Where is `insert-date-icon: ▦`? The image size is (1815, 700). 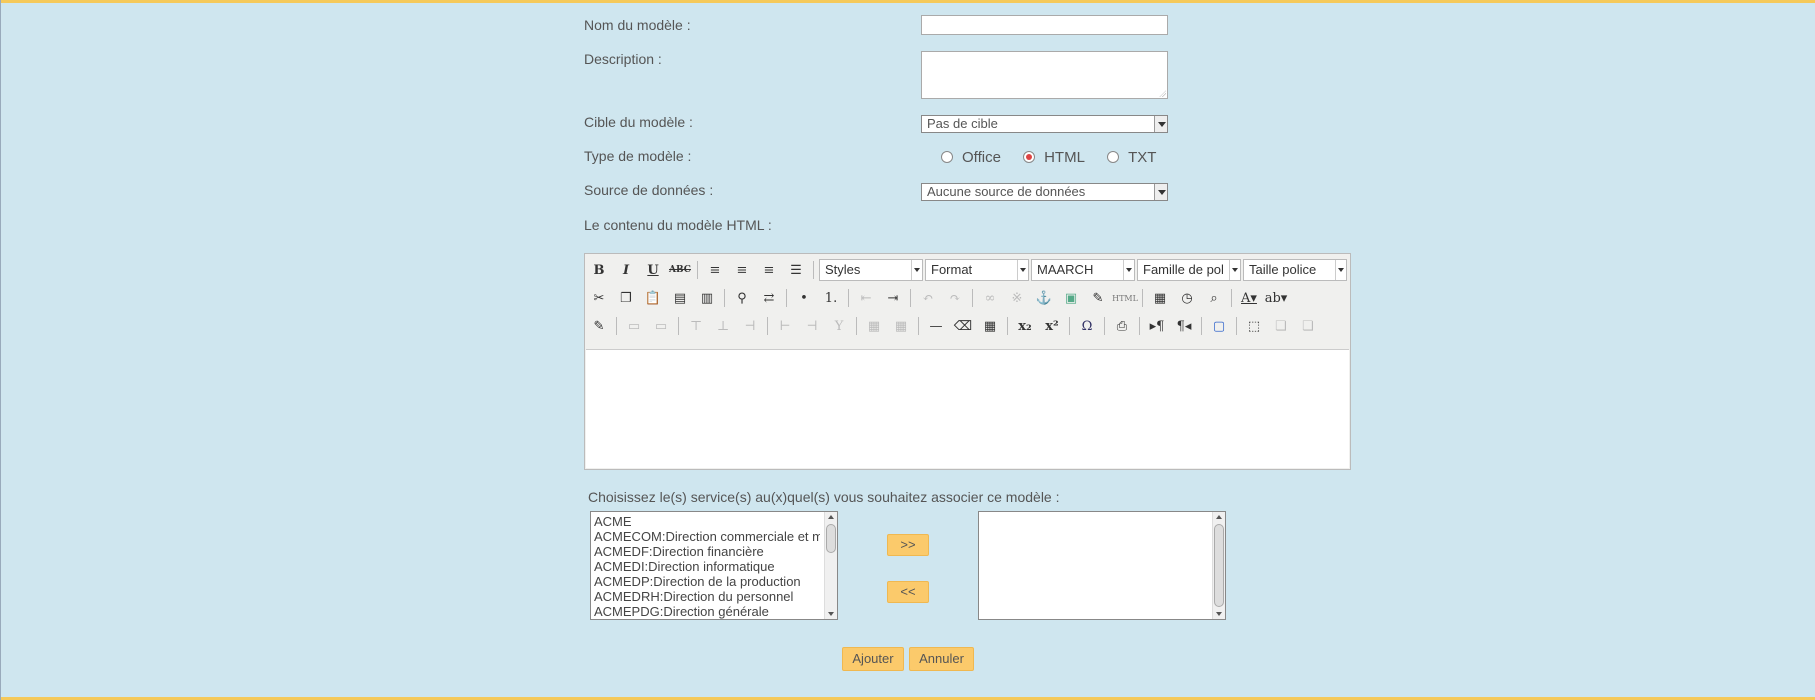
insert-date-icon: ▦ is located at coordinates (1160, 298).